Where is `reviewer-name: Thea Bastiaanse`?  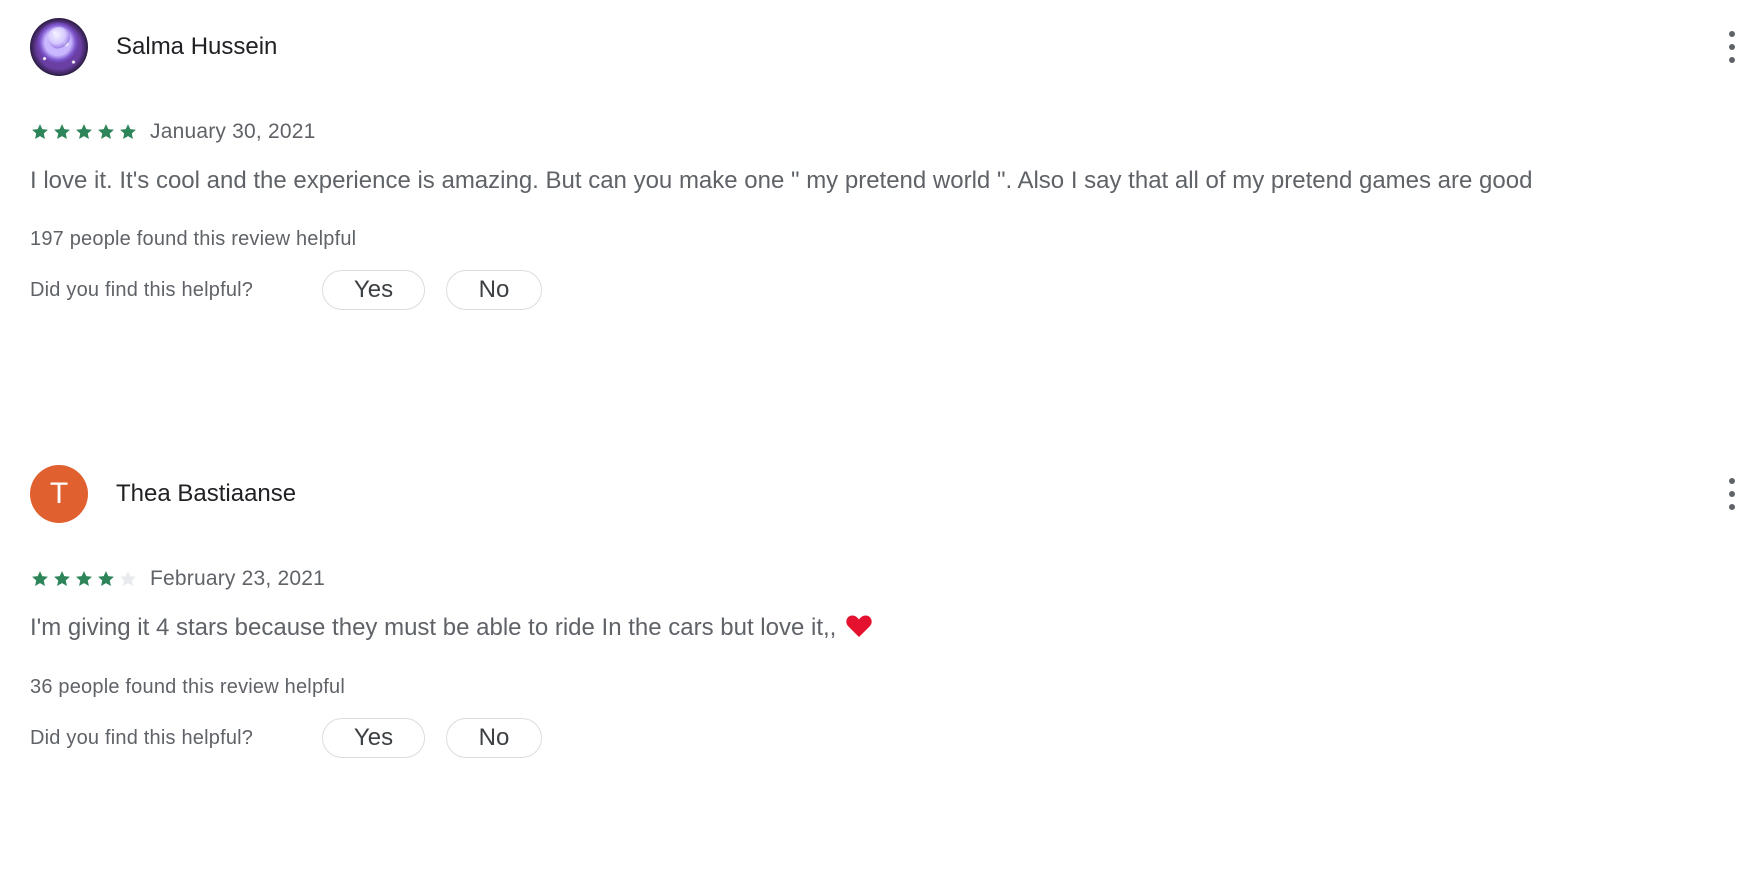
reviewer-name: Thea Bastiaanse is located at coordinates (206, 493).